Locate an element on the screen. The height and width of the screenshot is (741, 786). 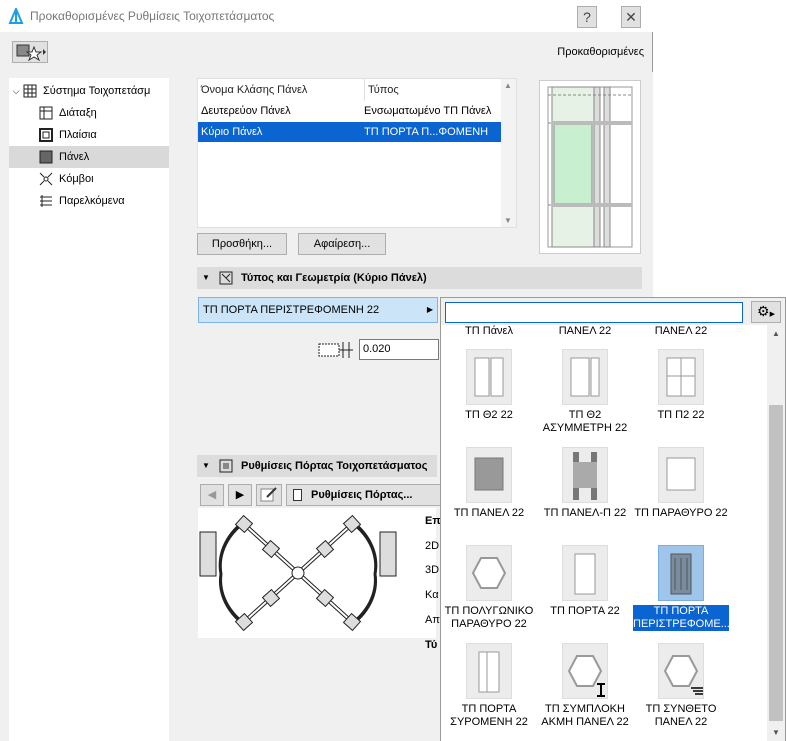
row-class-name: Κύριο Πάνελ is located at coordinates (232, 132).